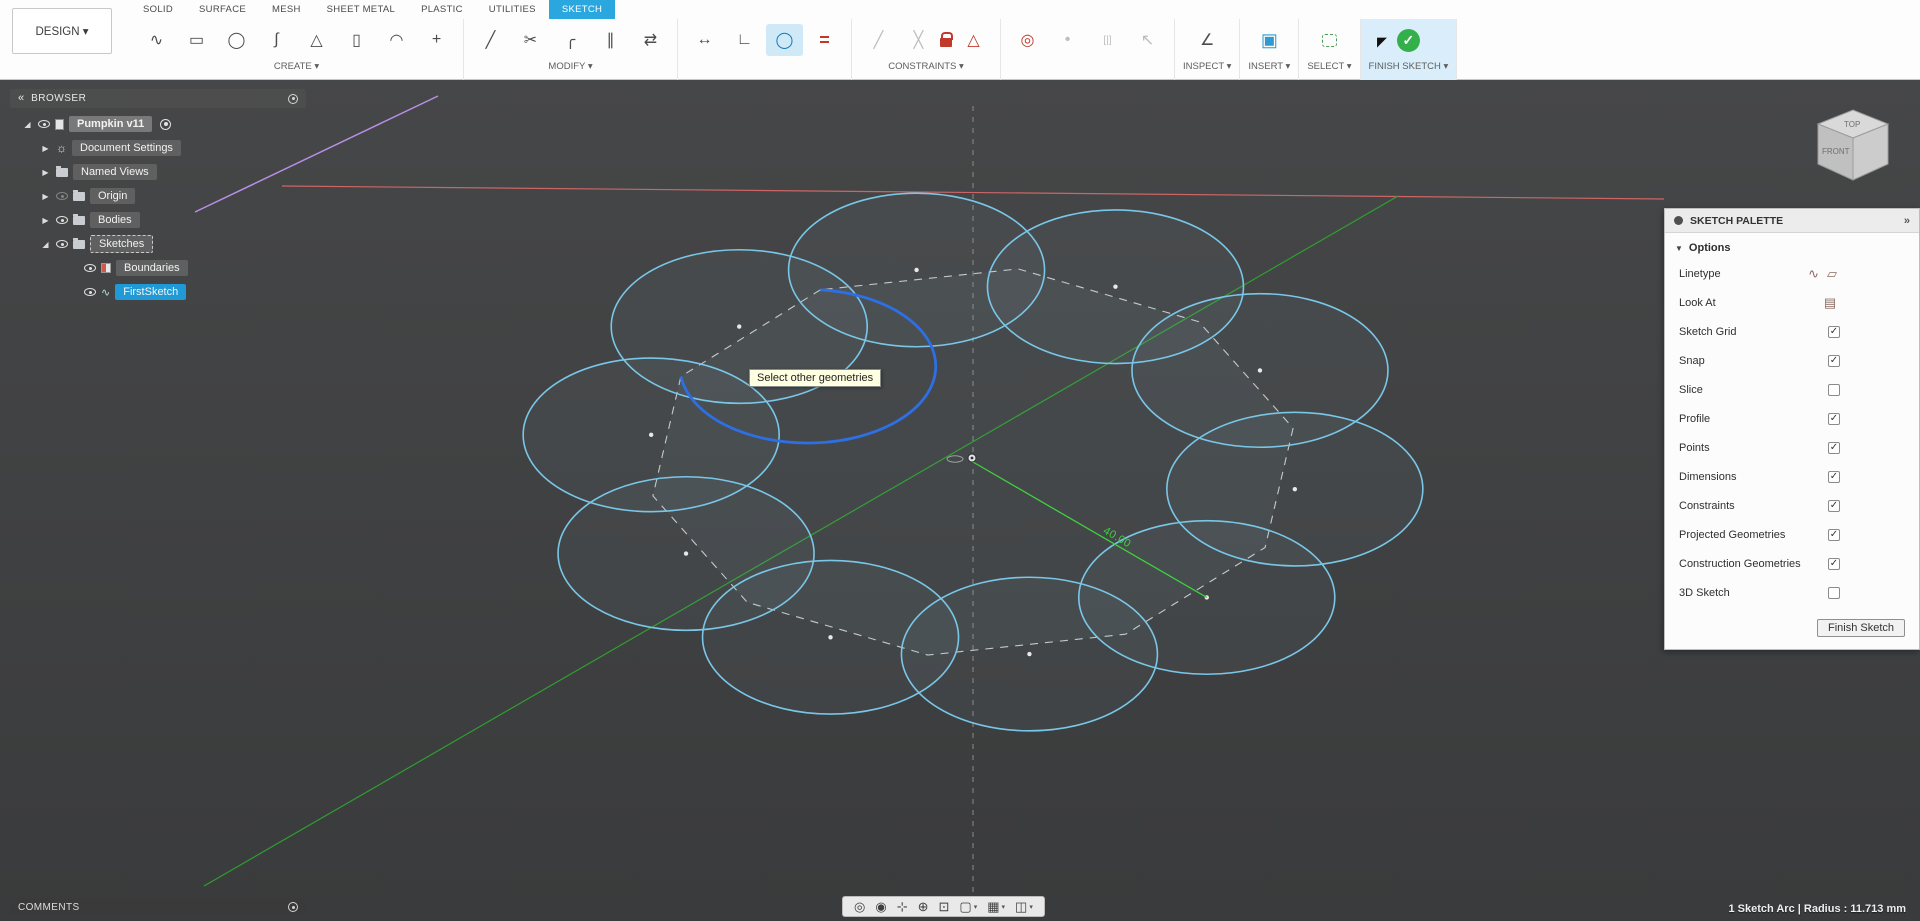 The height and width of the screenshot is (921, 1920). Describe the element at coordinates (361, 9) in the screenshot. I see `ribbon-tab: SHEET METAL` at that location.